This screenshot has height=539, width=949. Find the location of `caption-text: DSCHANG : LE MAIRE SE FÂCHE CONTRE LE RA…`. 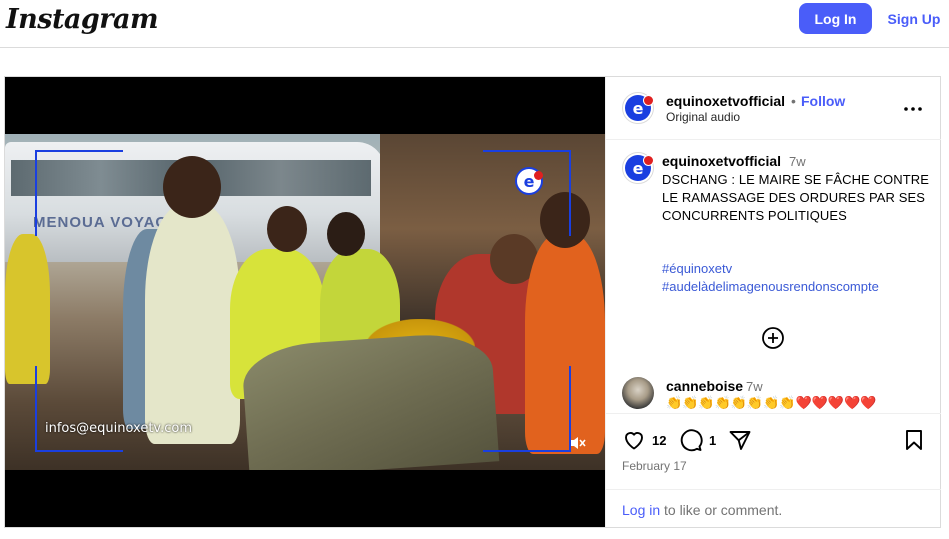

caption-text: DSCHANG : LE MAIRE SE FÂCHE CONTRE LE RA… is located at coordinates (796, 197).